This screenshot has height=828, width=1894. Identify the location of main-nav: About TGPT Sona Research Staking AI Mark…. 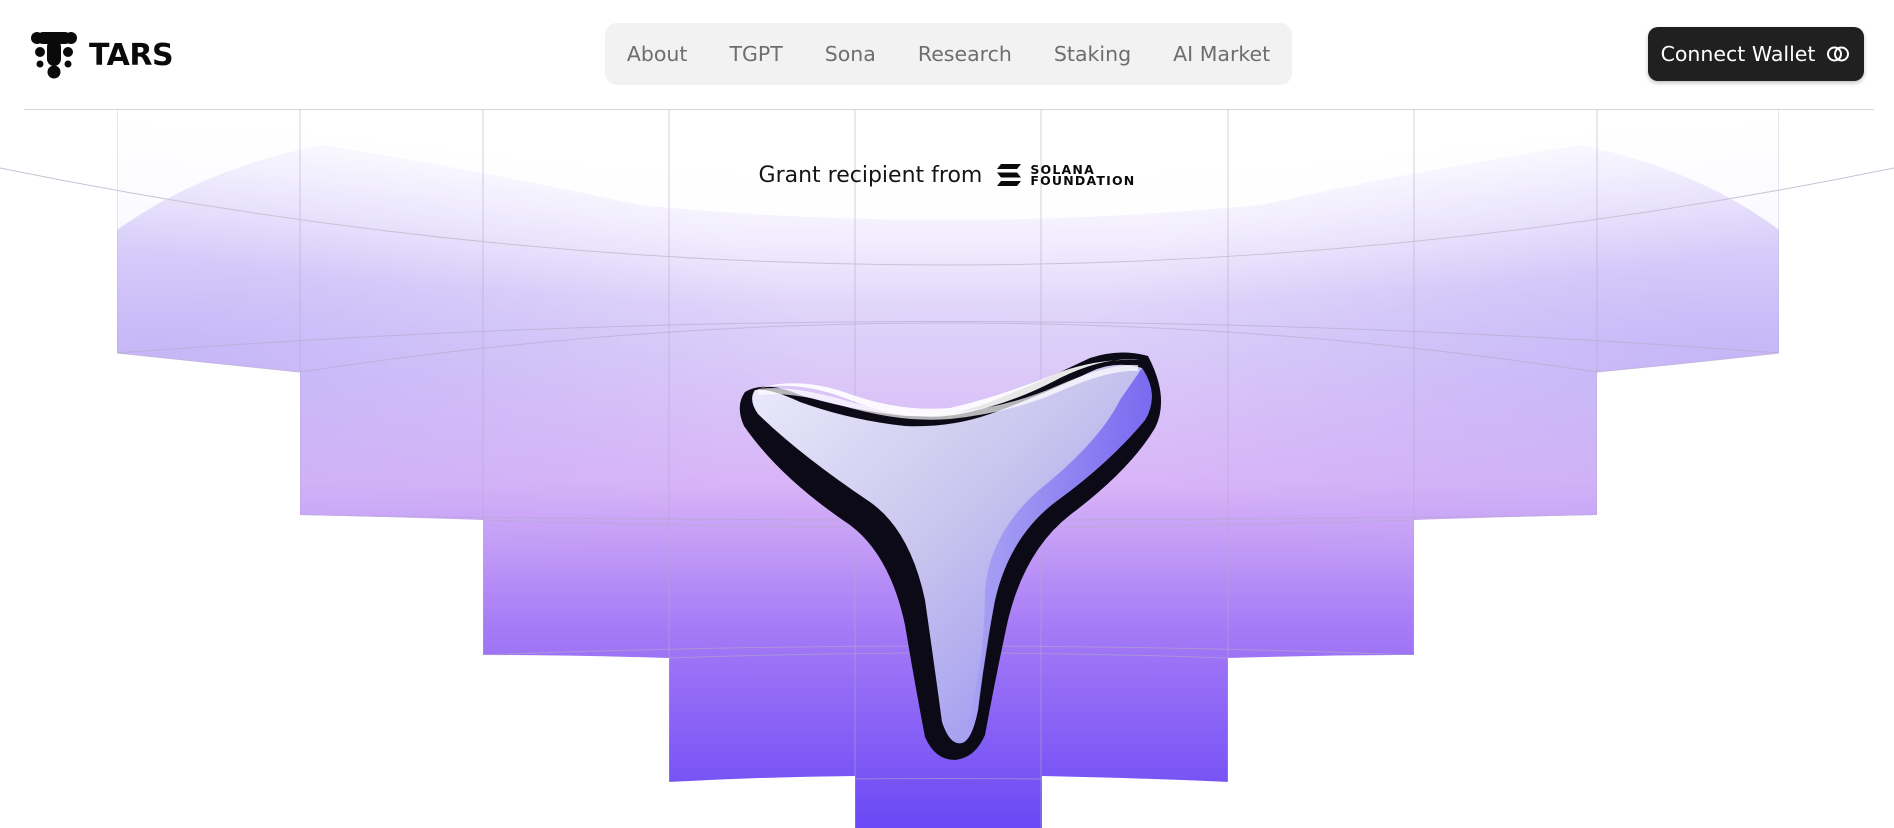
(948, 54).